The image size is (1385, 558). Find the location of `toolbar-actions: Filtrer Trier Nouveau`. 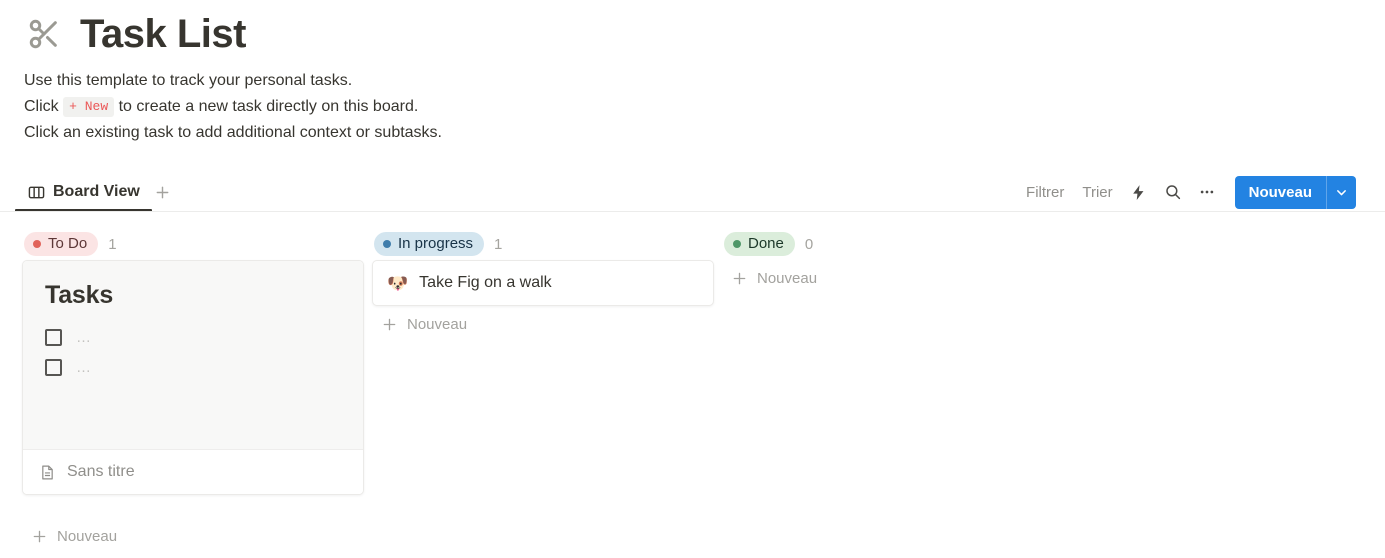

toolbar-actions: Filtrer Trier Nouveau is located at coordinates (1186, 192).